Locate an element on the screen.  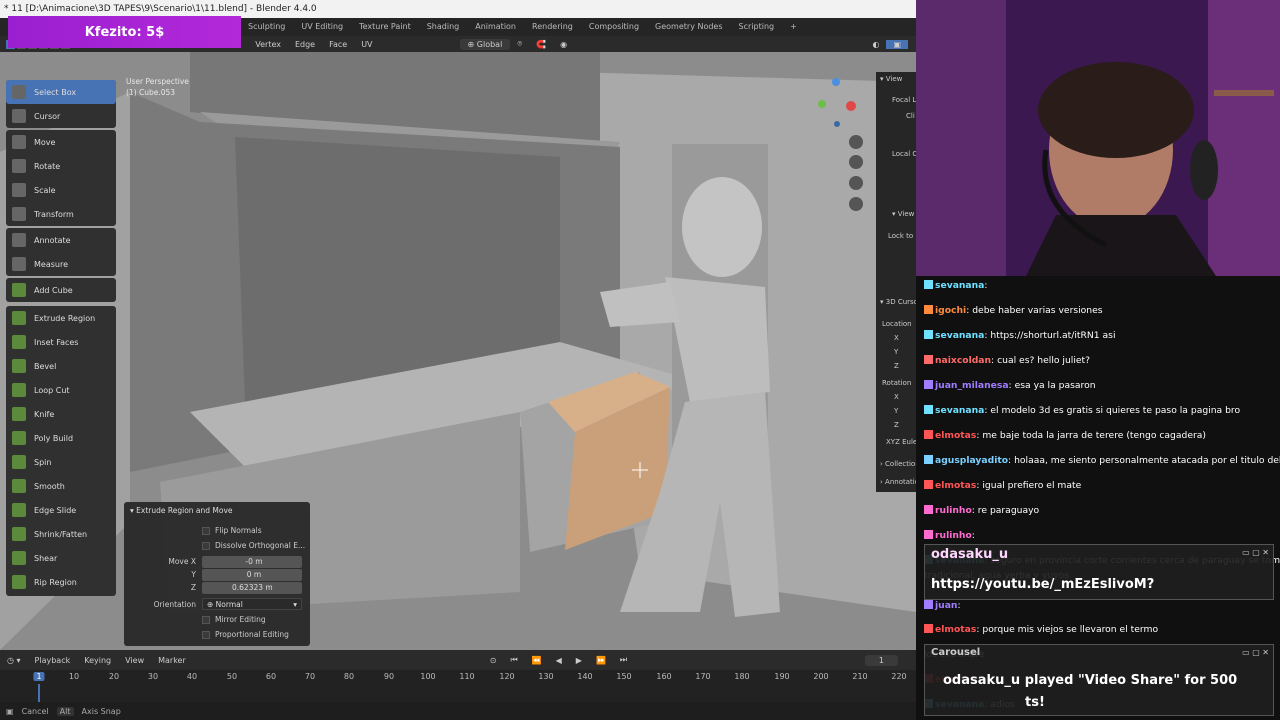
rotation-mode-dropdown: XYZ Euler is located at coordinates (903, 442).